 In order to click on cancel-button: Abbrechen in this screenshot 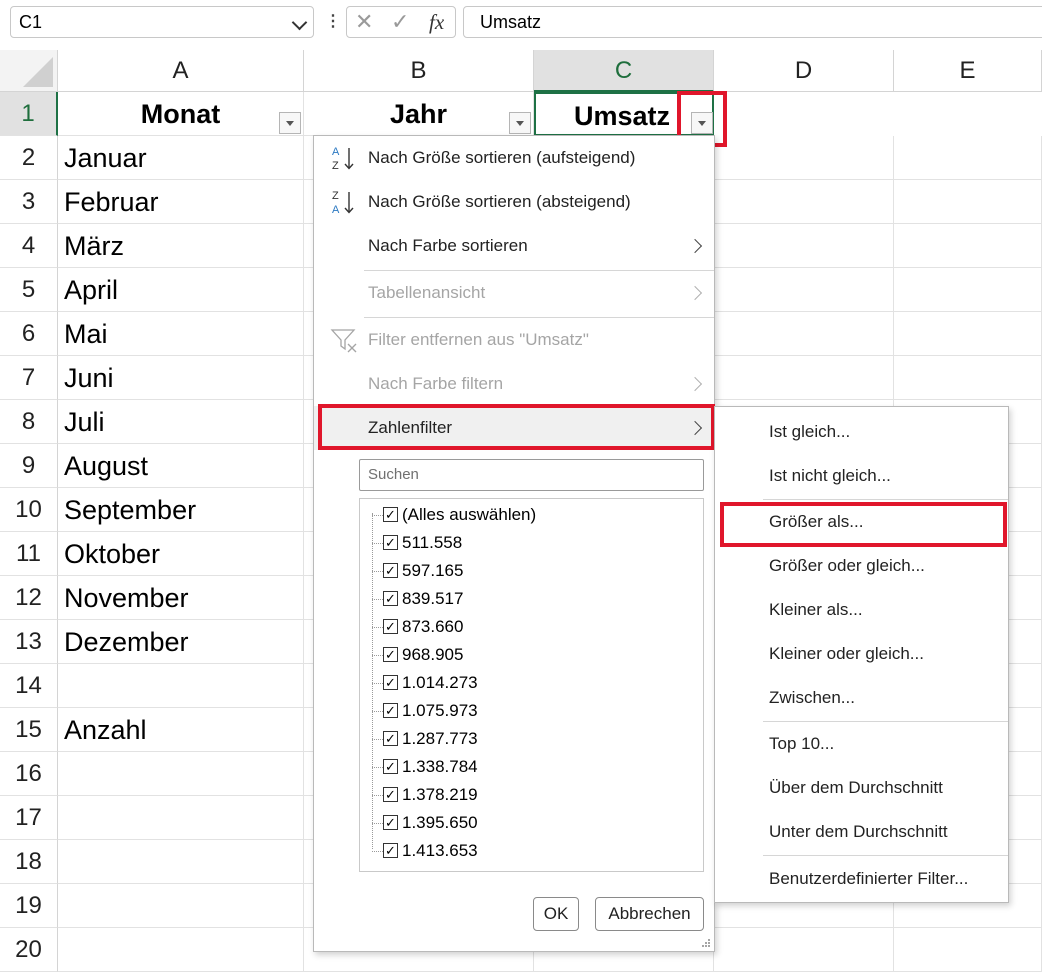, I will do `click(649, 914)`.